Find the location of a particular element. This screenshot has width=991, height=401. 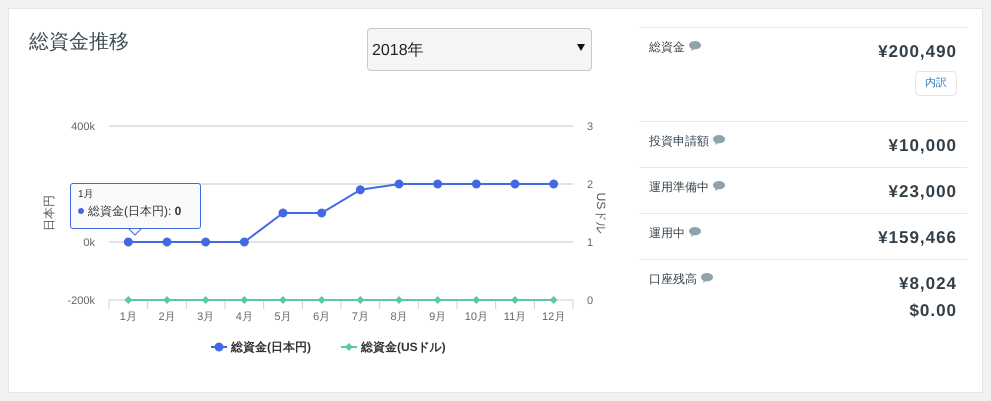

summary-value: ¥10,000 is located at coordinates (922, 145).